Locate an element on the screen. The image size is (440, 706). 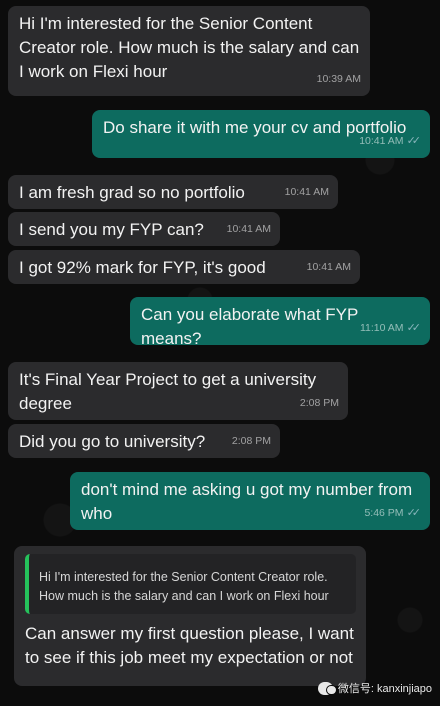
message-text: I got 92% mark for FYP, it's good is located at coordinates (142, 267).